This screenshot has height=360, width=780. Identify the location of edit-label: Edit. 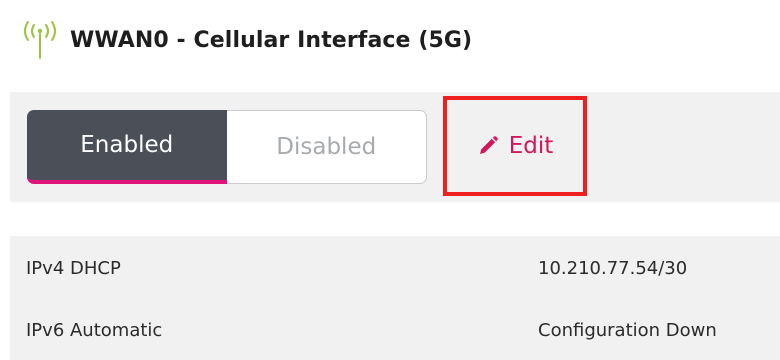
(531, 146).